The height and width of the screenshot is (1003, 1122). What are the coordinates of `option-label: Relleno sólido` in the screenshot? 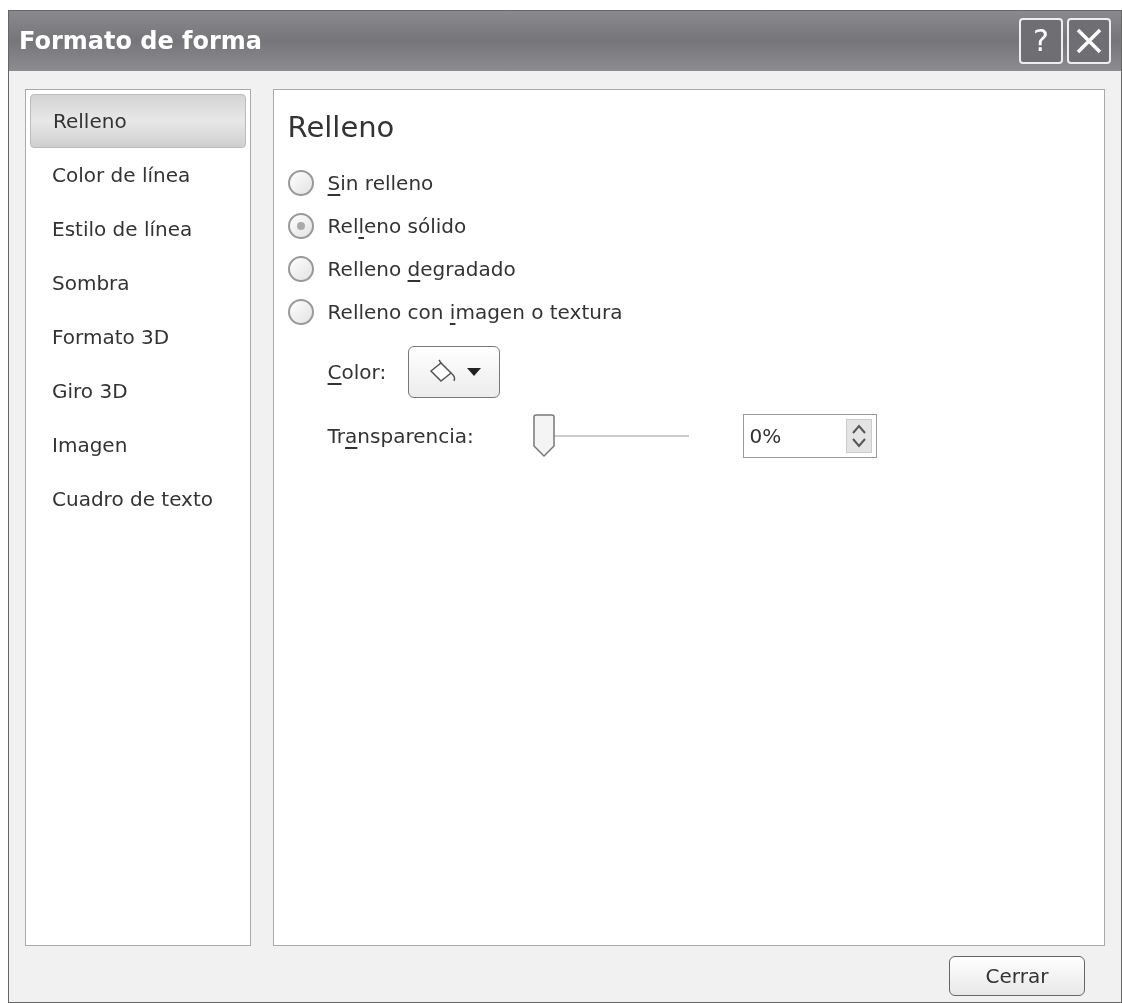 It's located at (397, 226).